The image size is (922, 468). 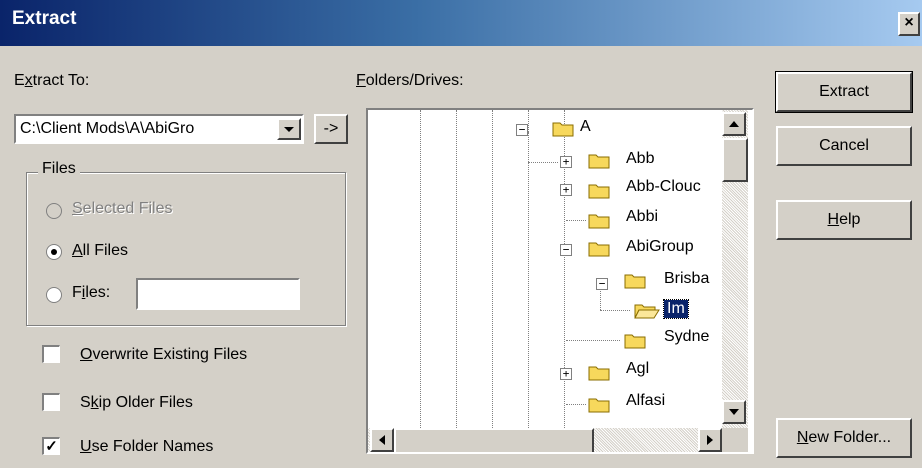 I want to click on folders-drives-label: Folders/Drives:, so click(x=410, y=80).